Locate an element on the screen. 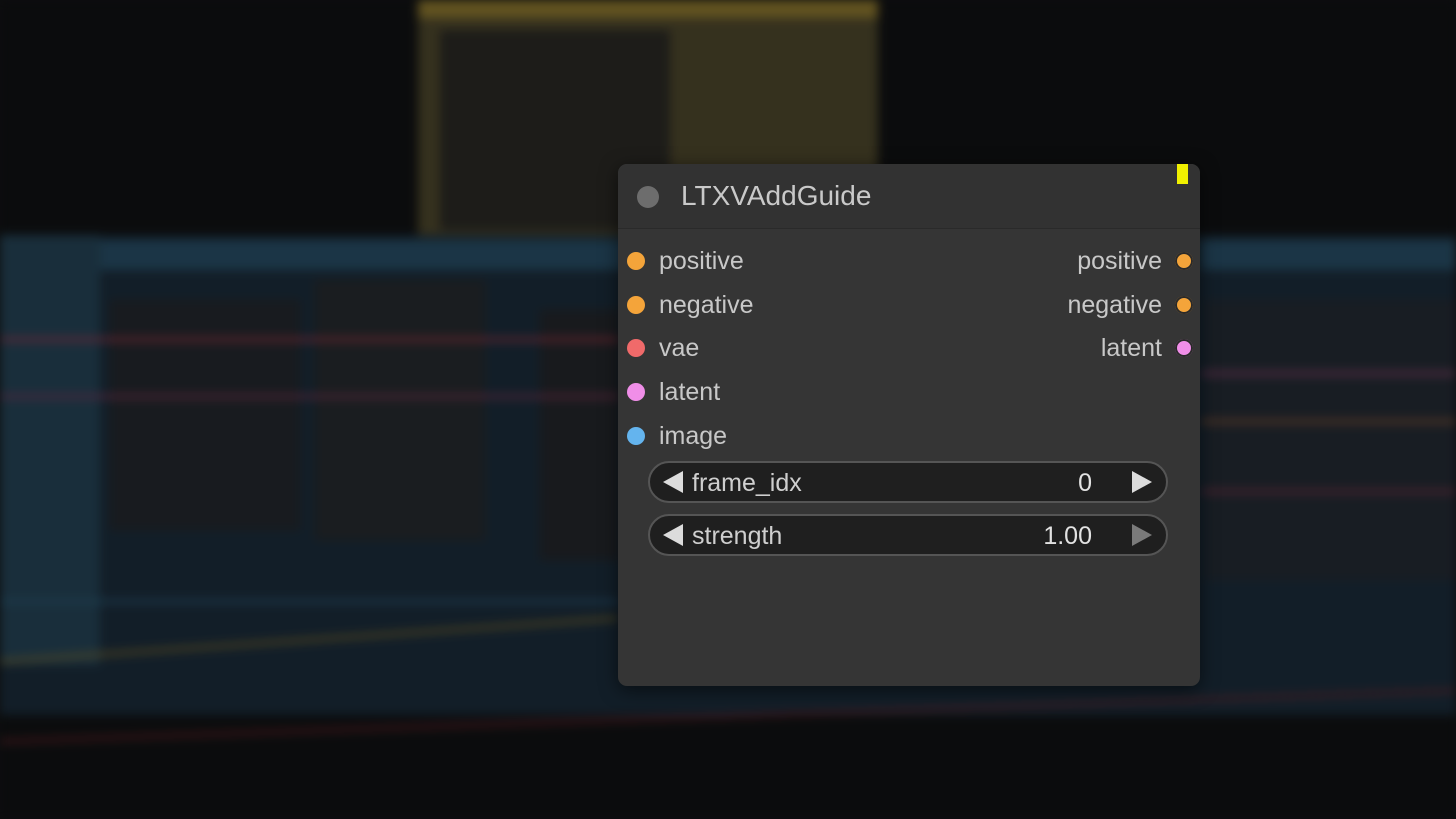  input-label: positive is located at coordinates (701, 260).